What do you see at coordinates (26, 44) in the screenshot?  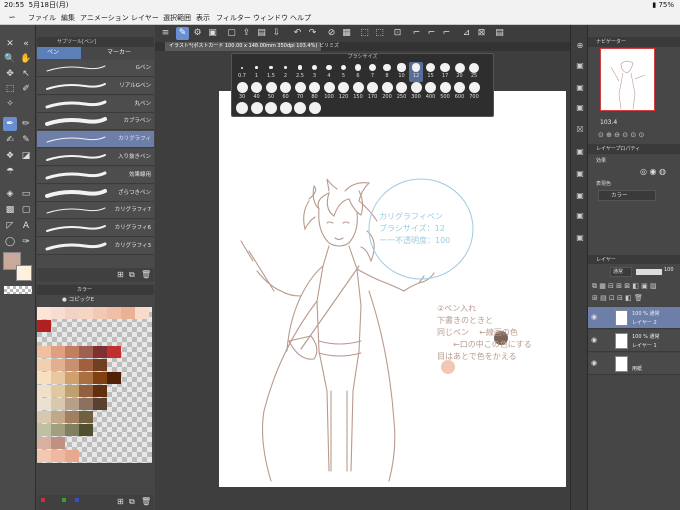 I see `collapse-icon: «` at bounding box center [26, 44].